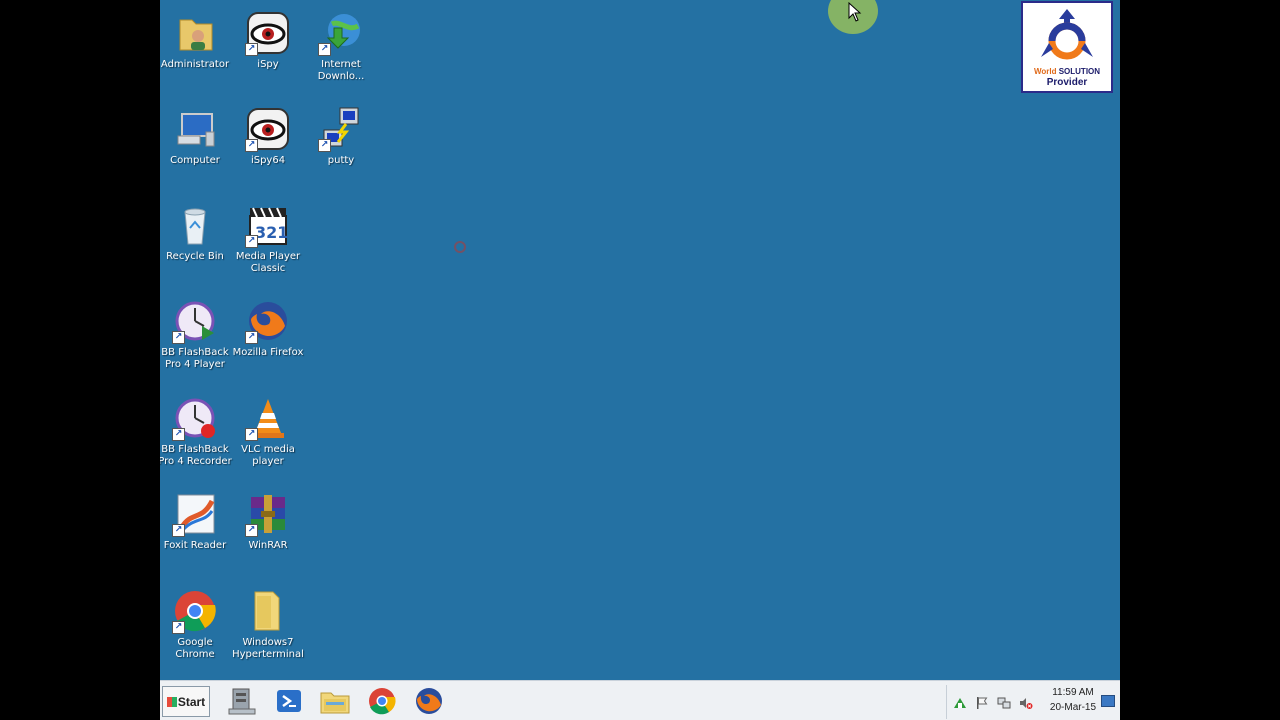 The width and height of the screenshot is (1280, 720). I want to click on desktop-icon-recycle-bin: Recycle Bin, so click(196, 229).